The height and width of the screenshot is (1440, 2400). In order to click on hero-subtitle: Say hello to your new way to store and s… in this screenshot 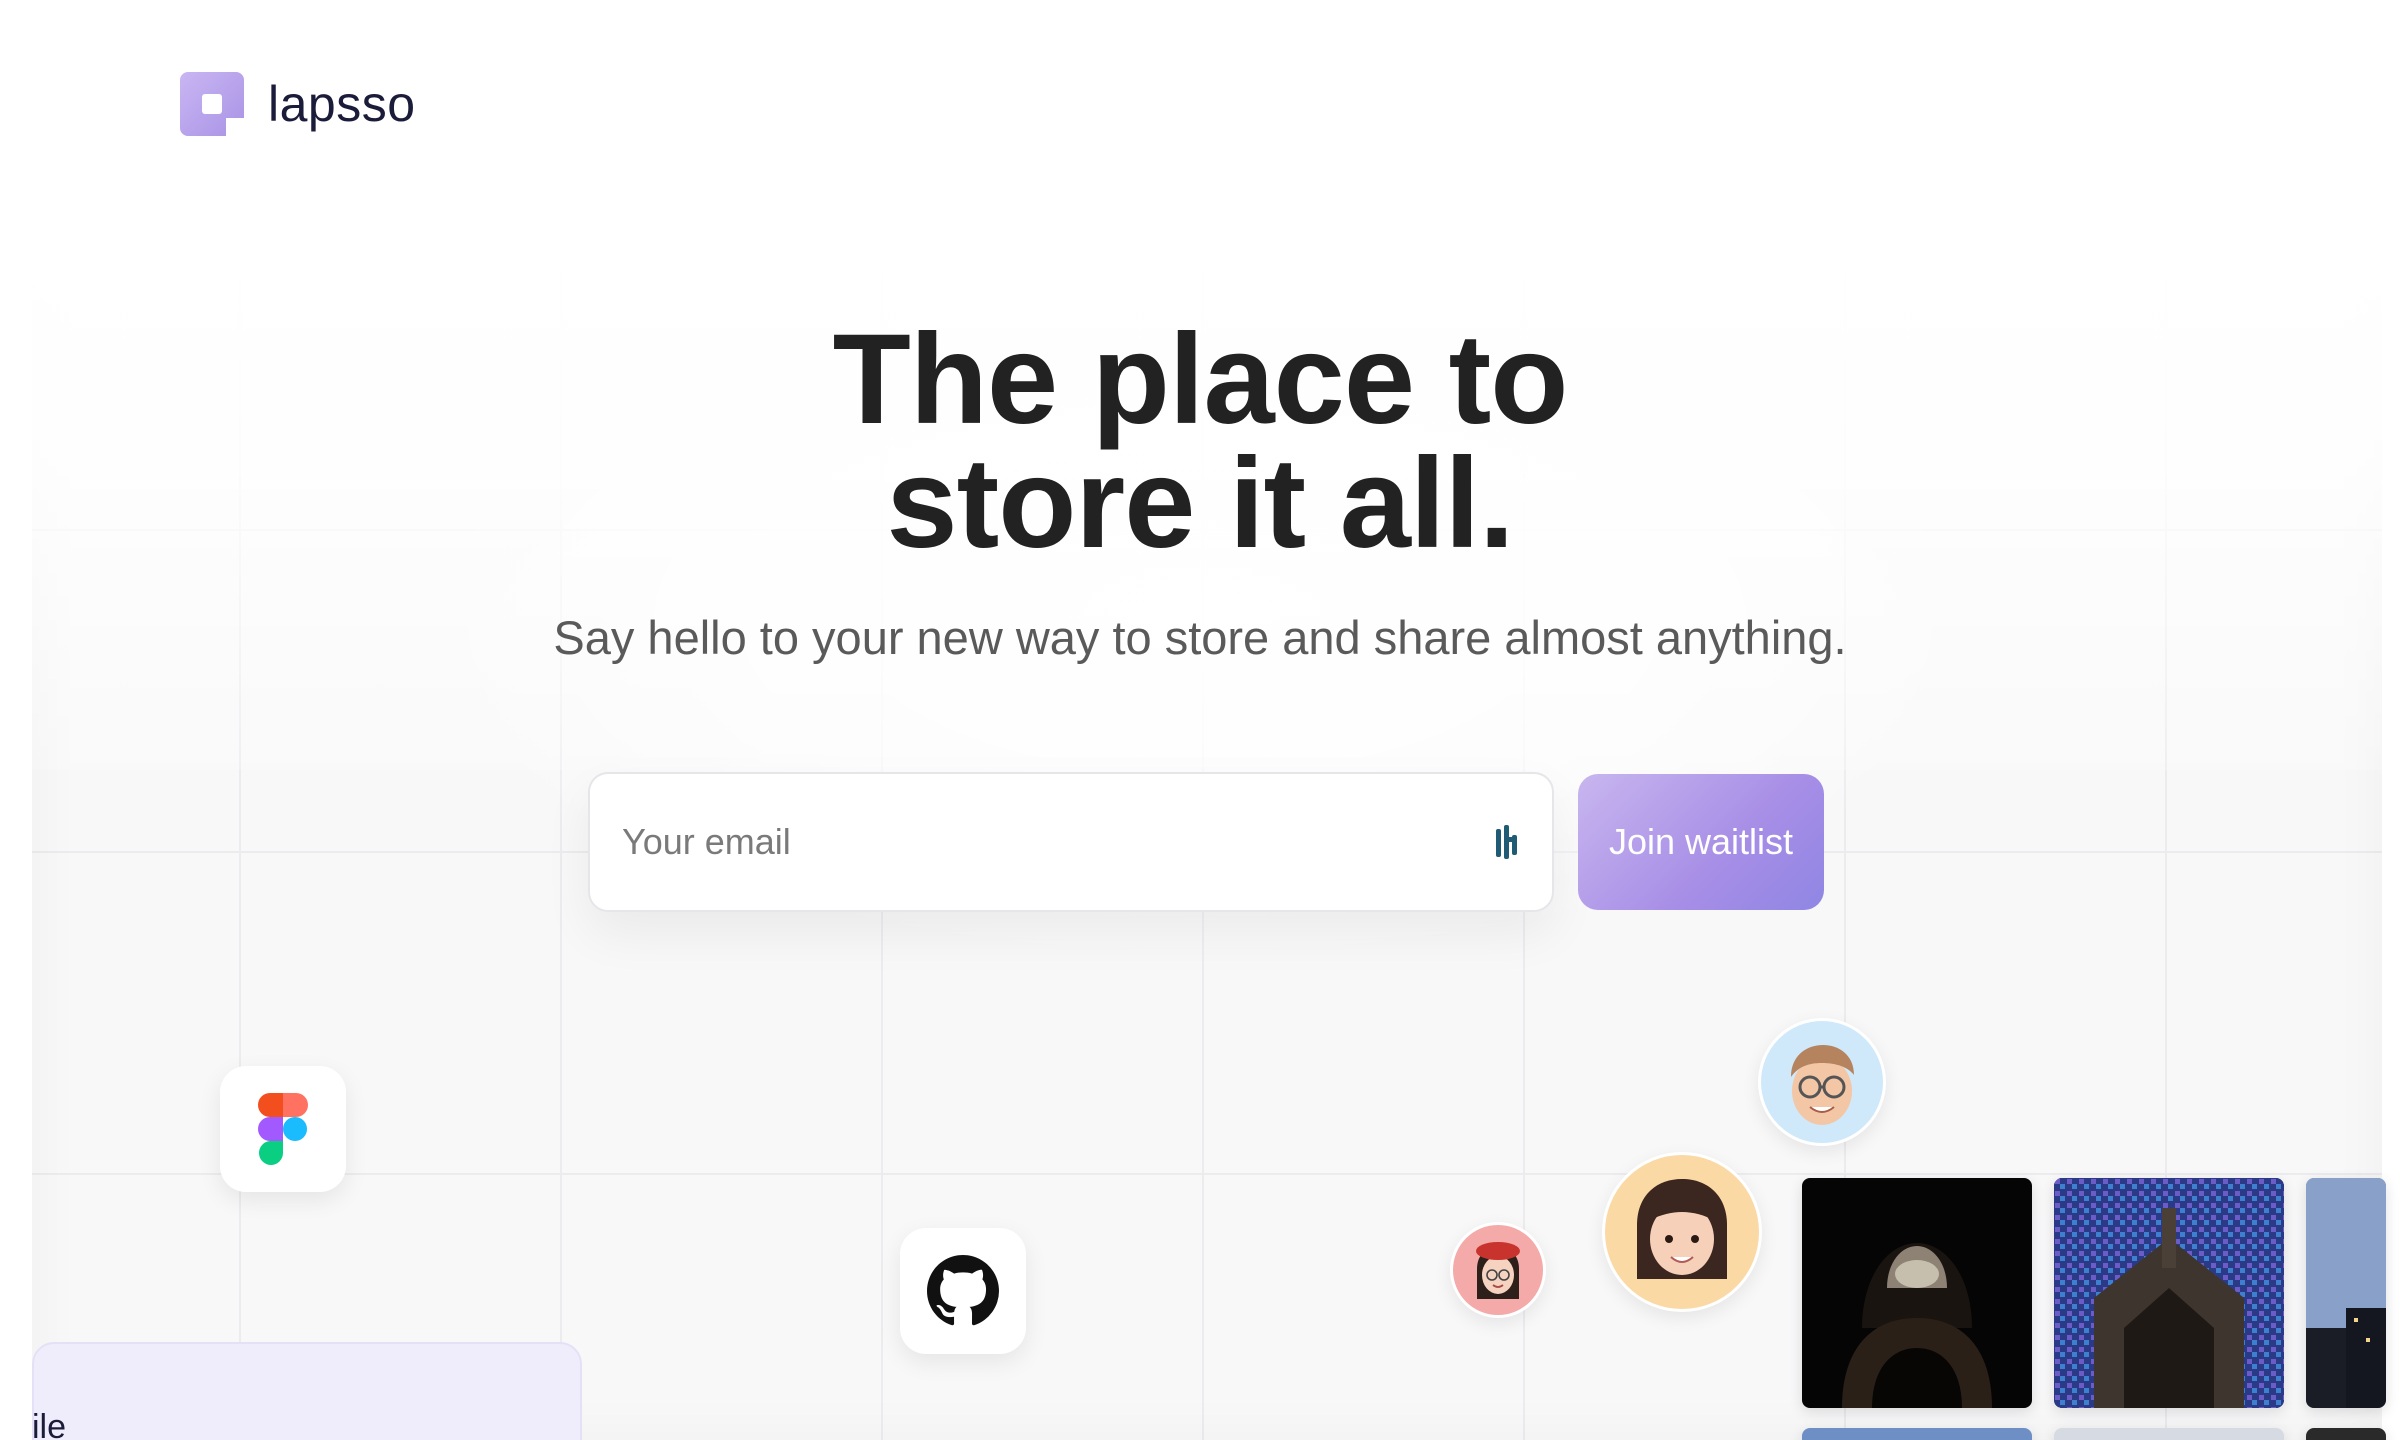, I will do `click(1200, 637)`.